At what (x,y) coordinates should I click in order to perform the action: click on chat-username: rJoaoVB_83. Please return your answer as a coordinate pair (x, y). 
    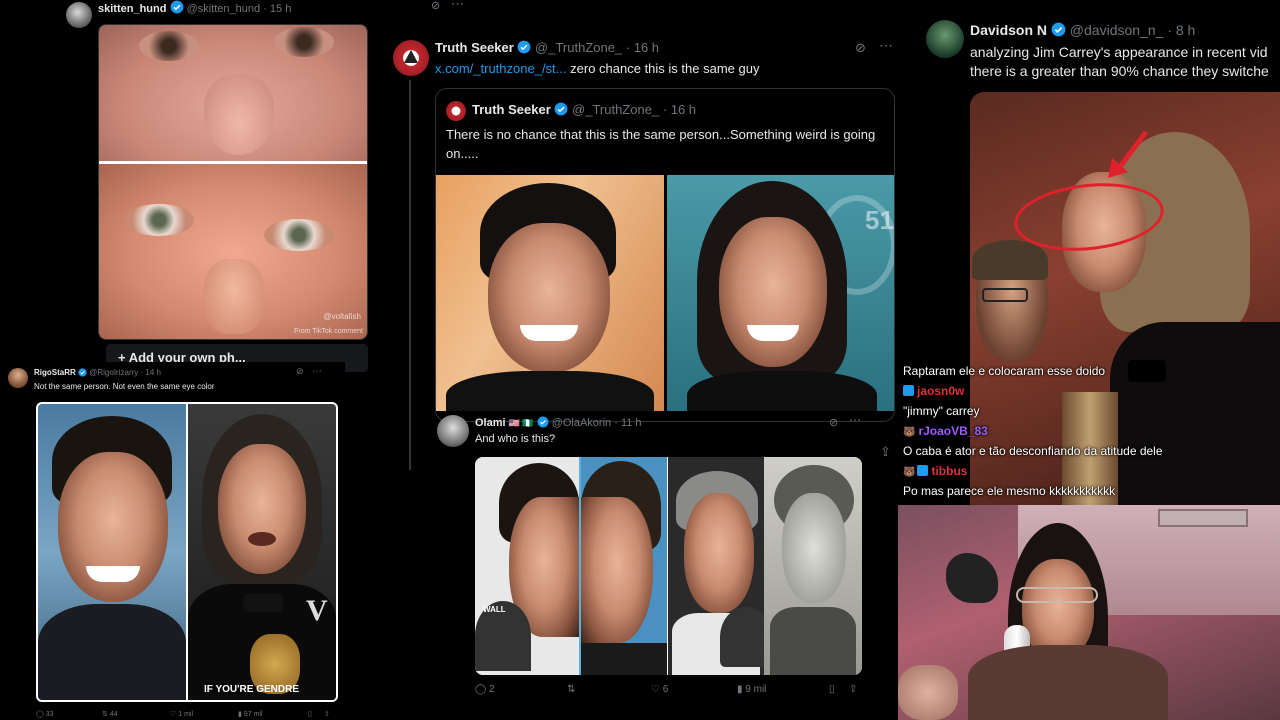
    Looking at the image, I should click on (952, 431).